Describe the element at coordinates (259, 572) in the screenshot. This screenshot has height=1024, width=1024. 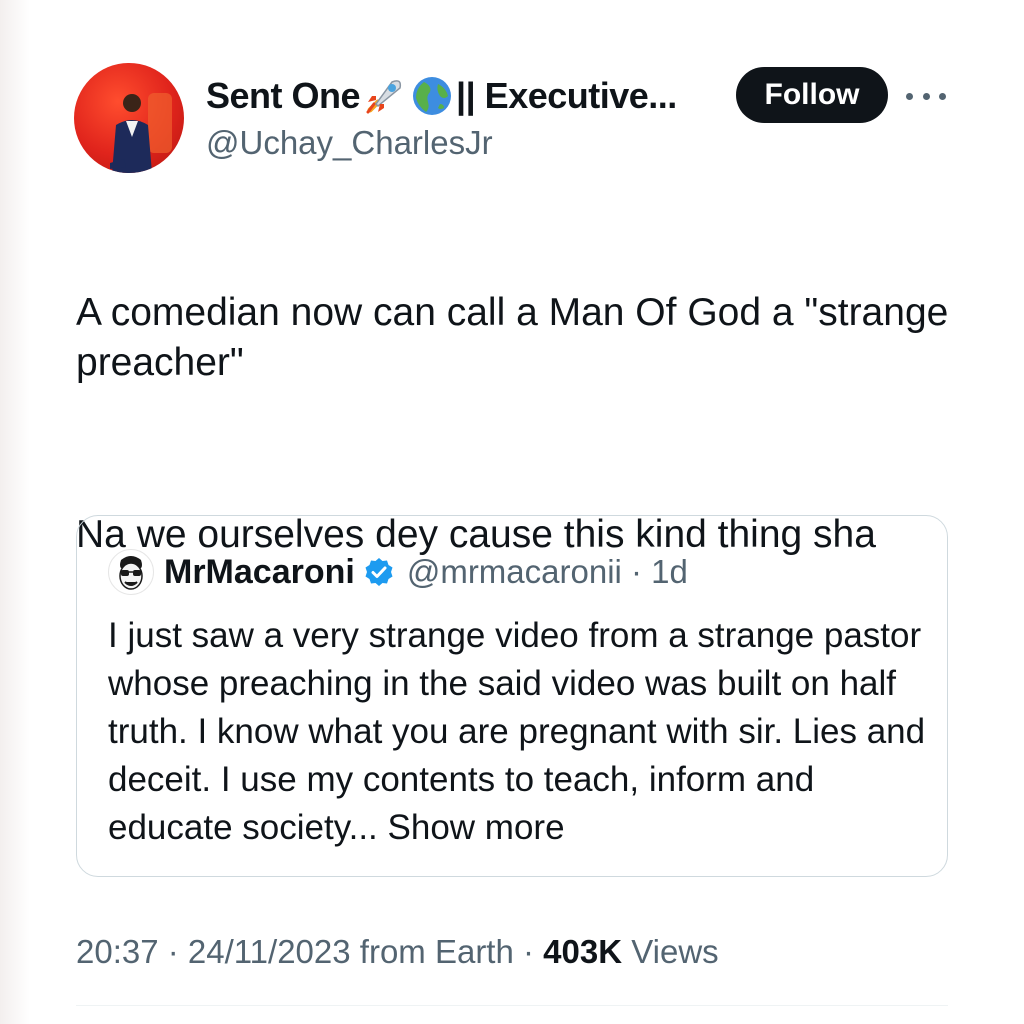
I see `quoted-author-name: MrMacaroni` at that location.